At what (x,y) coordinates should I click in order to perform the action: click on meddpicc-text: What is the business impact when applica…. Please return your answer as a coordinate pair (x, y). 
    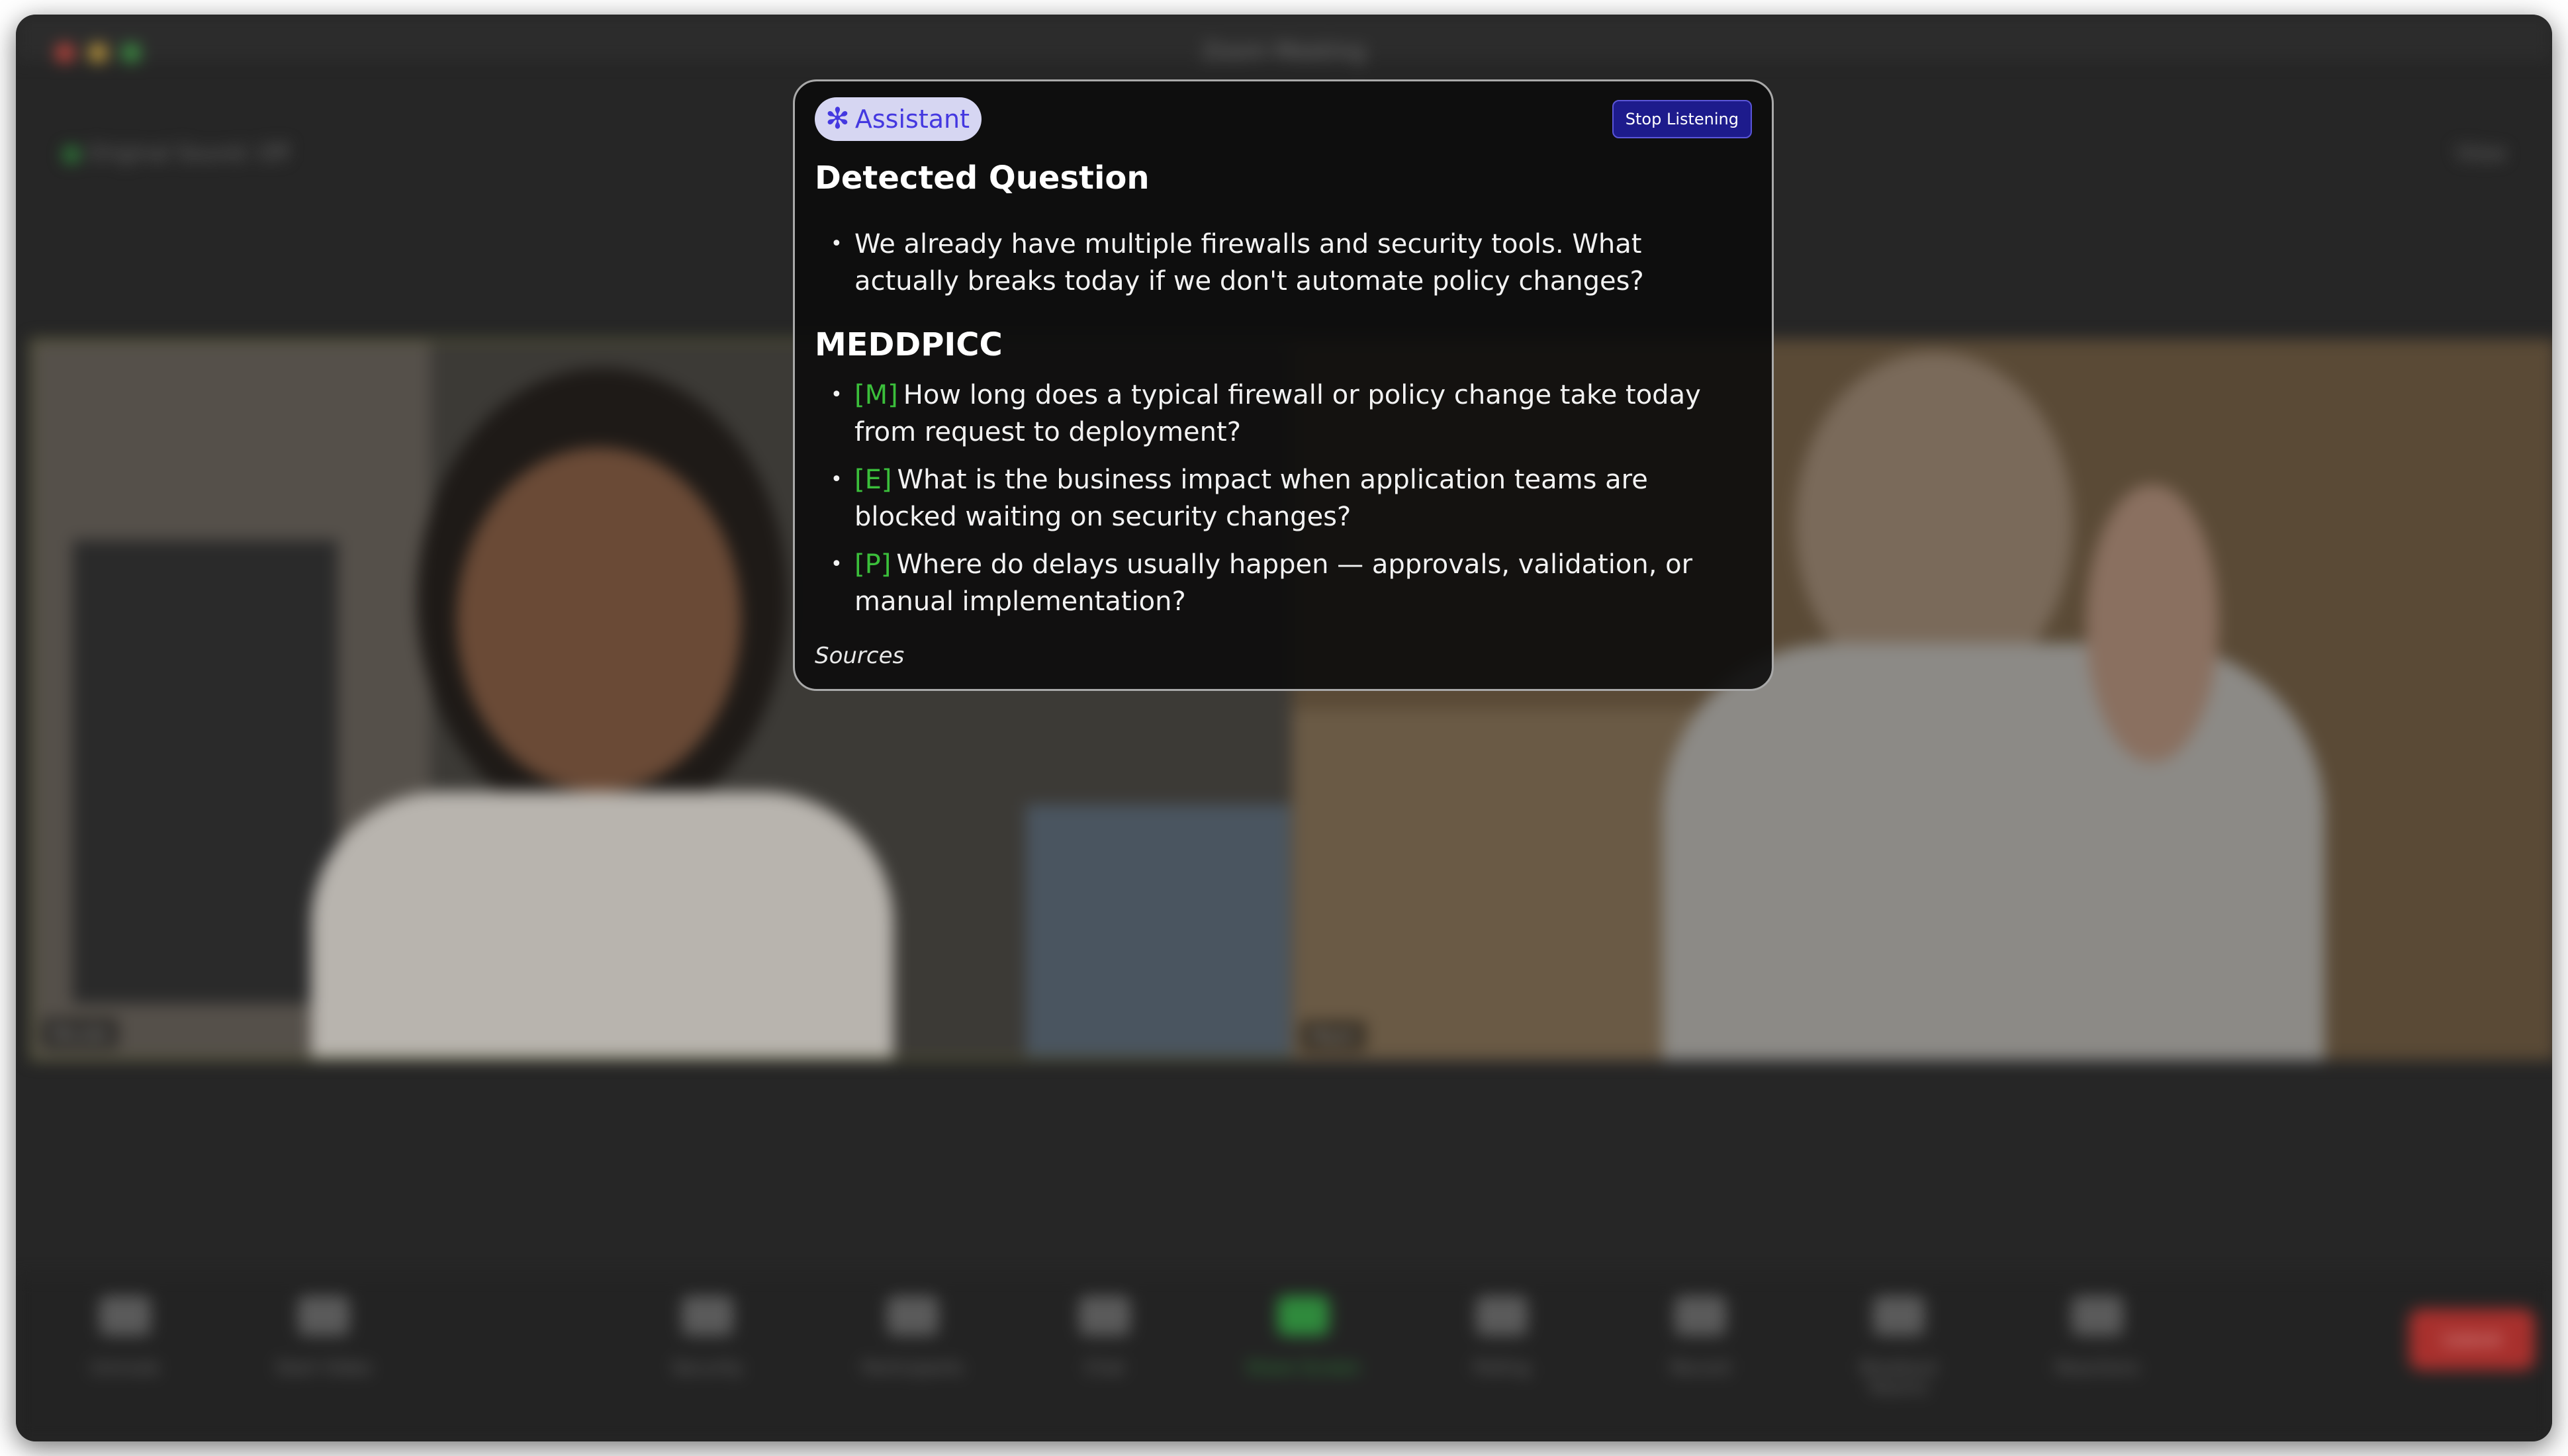
    Looking at the image, I should click on (1251, 498).